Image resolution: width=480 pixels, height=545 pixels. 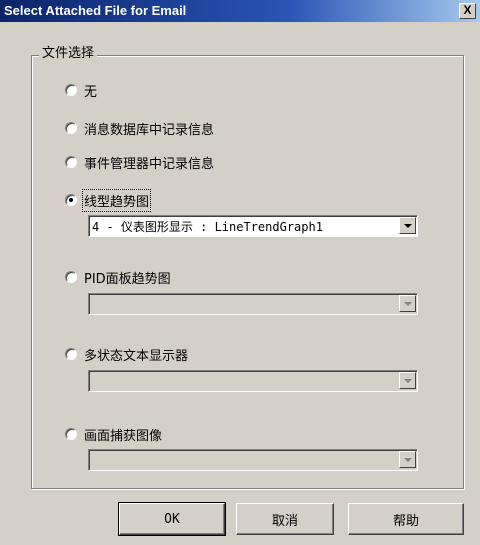 What do you see at coordinates (253, 381) in the screenshot?
I see `multistate-text-select` at bounding box center [253, 381].